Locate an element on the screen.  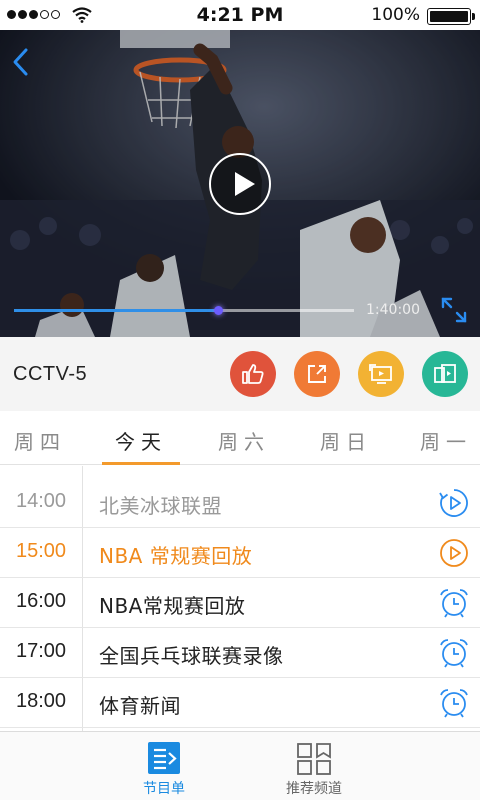
channel-grid-icon is located at coordinates (314, 759).